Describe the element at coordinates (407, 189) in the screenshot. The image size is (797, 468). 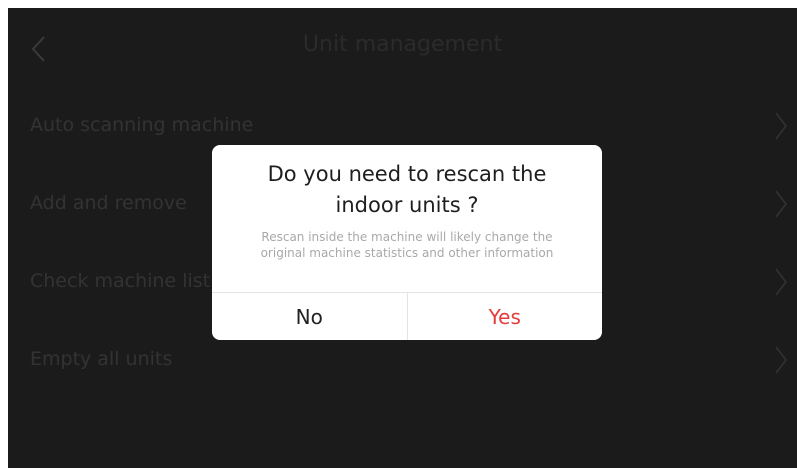
I see `dialog-title: Do you need to rescan the indoor units ?` at that location.